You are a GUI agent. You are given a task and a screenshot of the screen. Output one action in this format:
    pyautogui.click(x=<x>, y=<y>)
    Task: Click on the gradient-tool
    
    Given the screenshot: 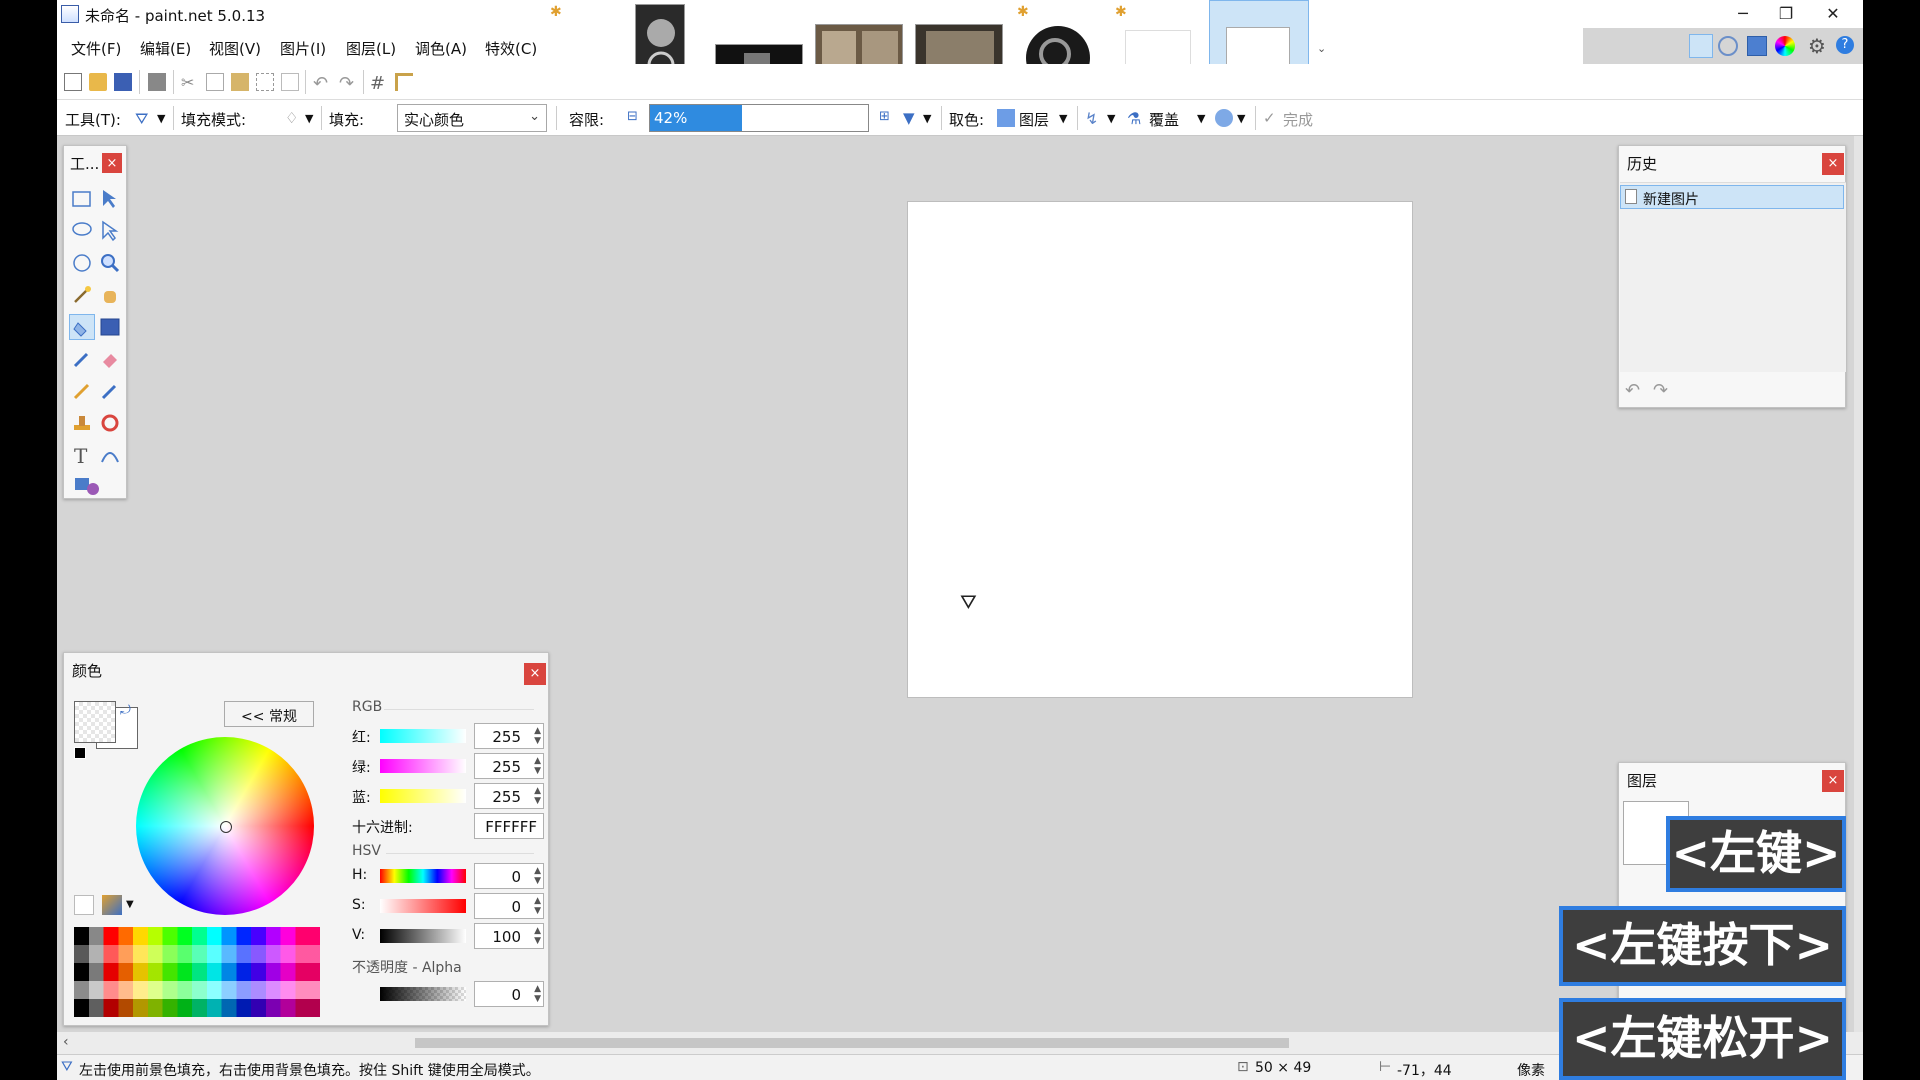 What is the action you would take?
    pyautogui.click(x=110, y=327)
    